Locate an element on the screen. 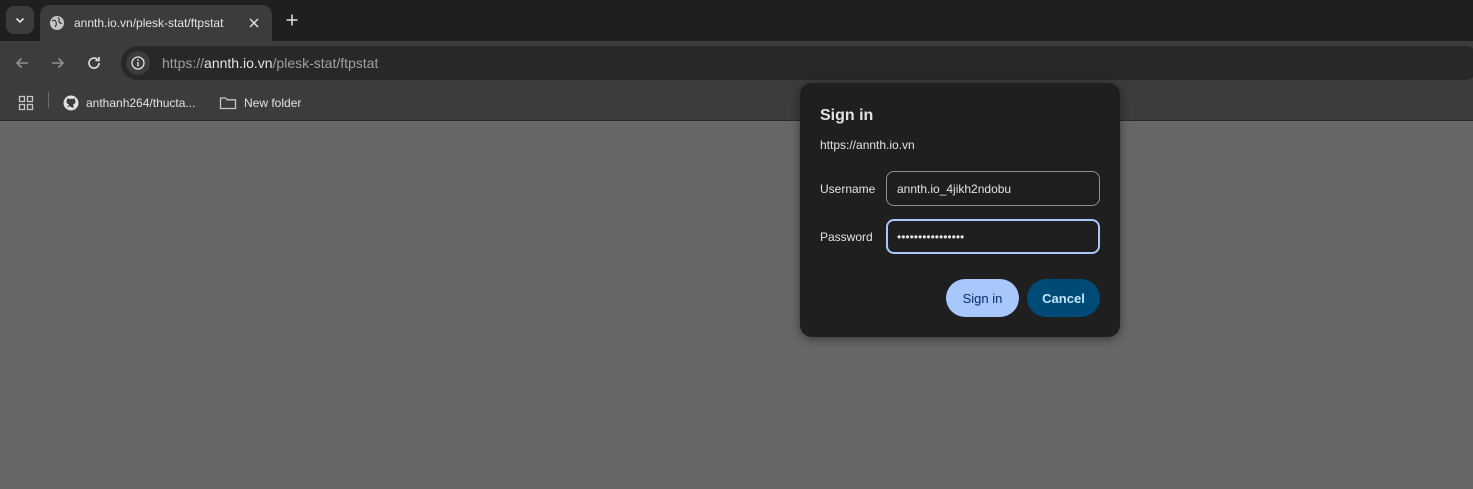 The height and width of the screenshot is (489, 1473). url-text: https://annth.io.vn/plesk-stat/ftpstat is located at coordinates (270, 63).